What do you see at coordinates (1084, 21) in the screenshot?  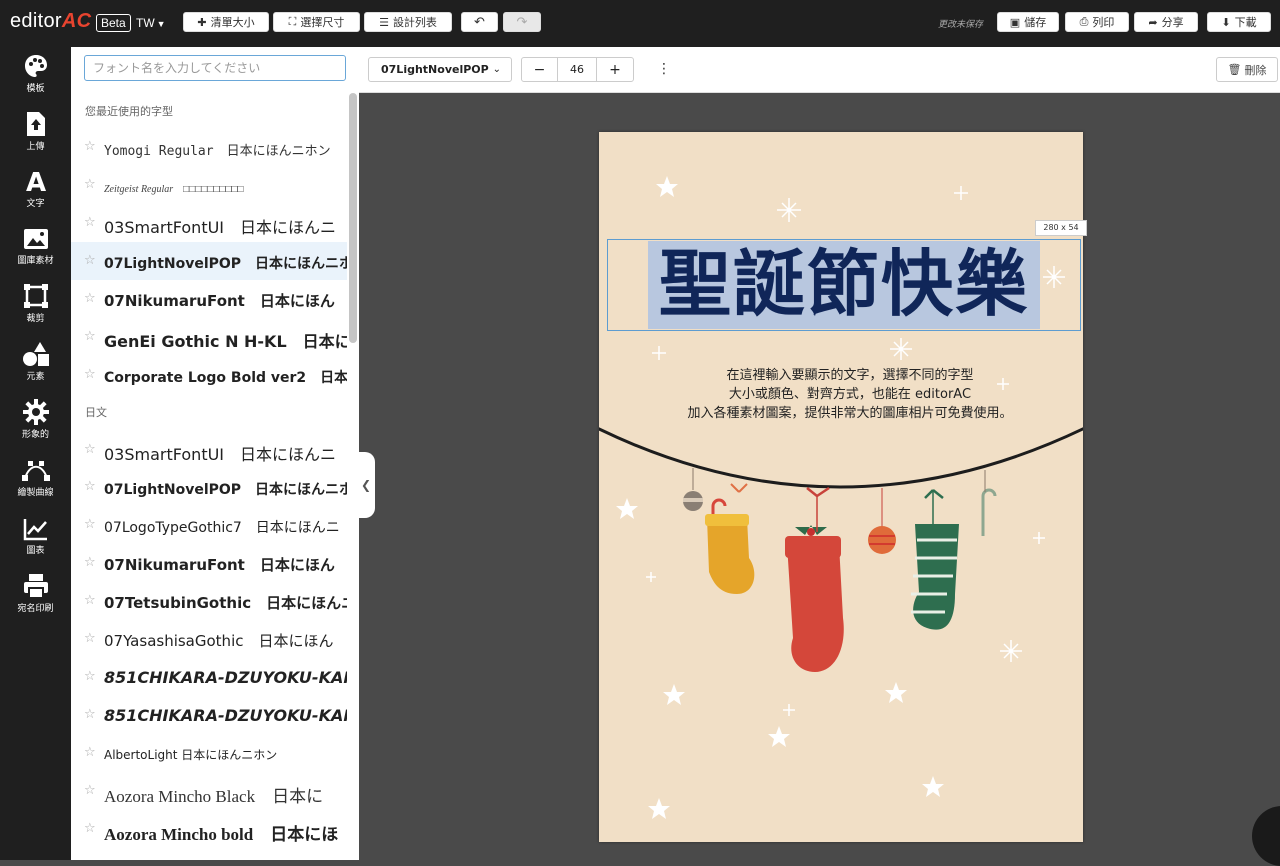 I see `printer-icon: ⎙` at bounding box center [1084, 21].